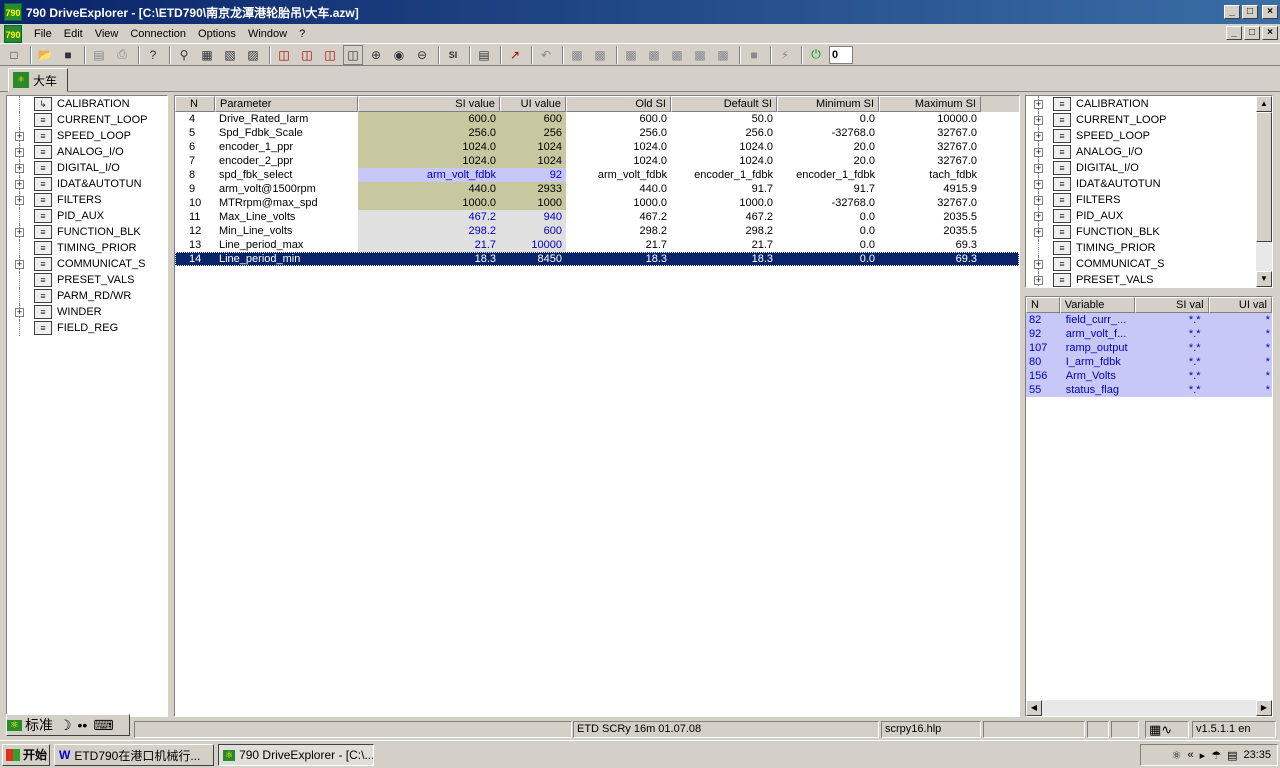 The width and height of the screenshot is (1280, 768). What do you see at coordinates (1149, 348) in the screenshot?
I see `watch-row: 107 ramp_output *.* *` at bounding box center [1149, 348].